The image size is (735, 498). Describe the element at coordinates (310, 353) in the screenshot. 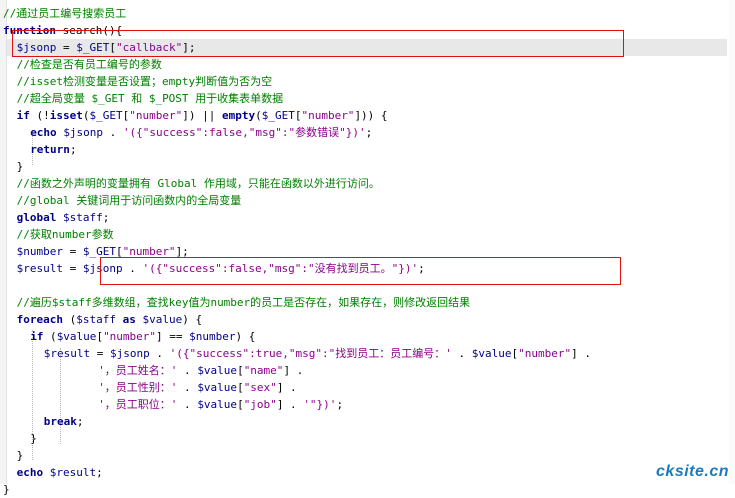

I see `code-token: '({"success":true,"msg":"找到员工：员工编号：'` at that location.